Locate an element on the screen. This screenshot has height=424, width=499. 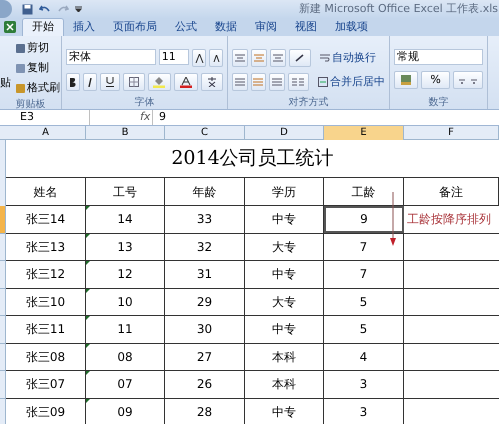
column-header: A is located at coordinates (46, 133).